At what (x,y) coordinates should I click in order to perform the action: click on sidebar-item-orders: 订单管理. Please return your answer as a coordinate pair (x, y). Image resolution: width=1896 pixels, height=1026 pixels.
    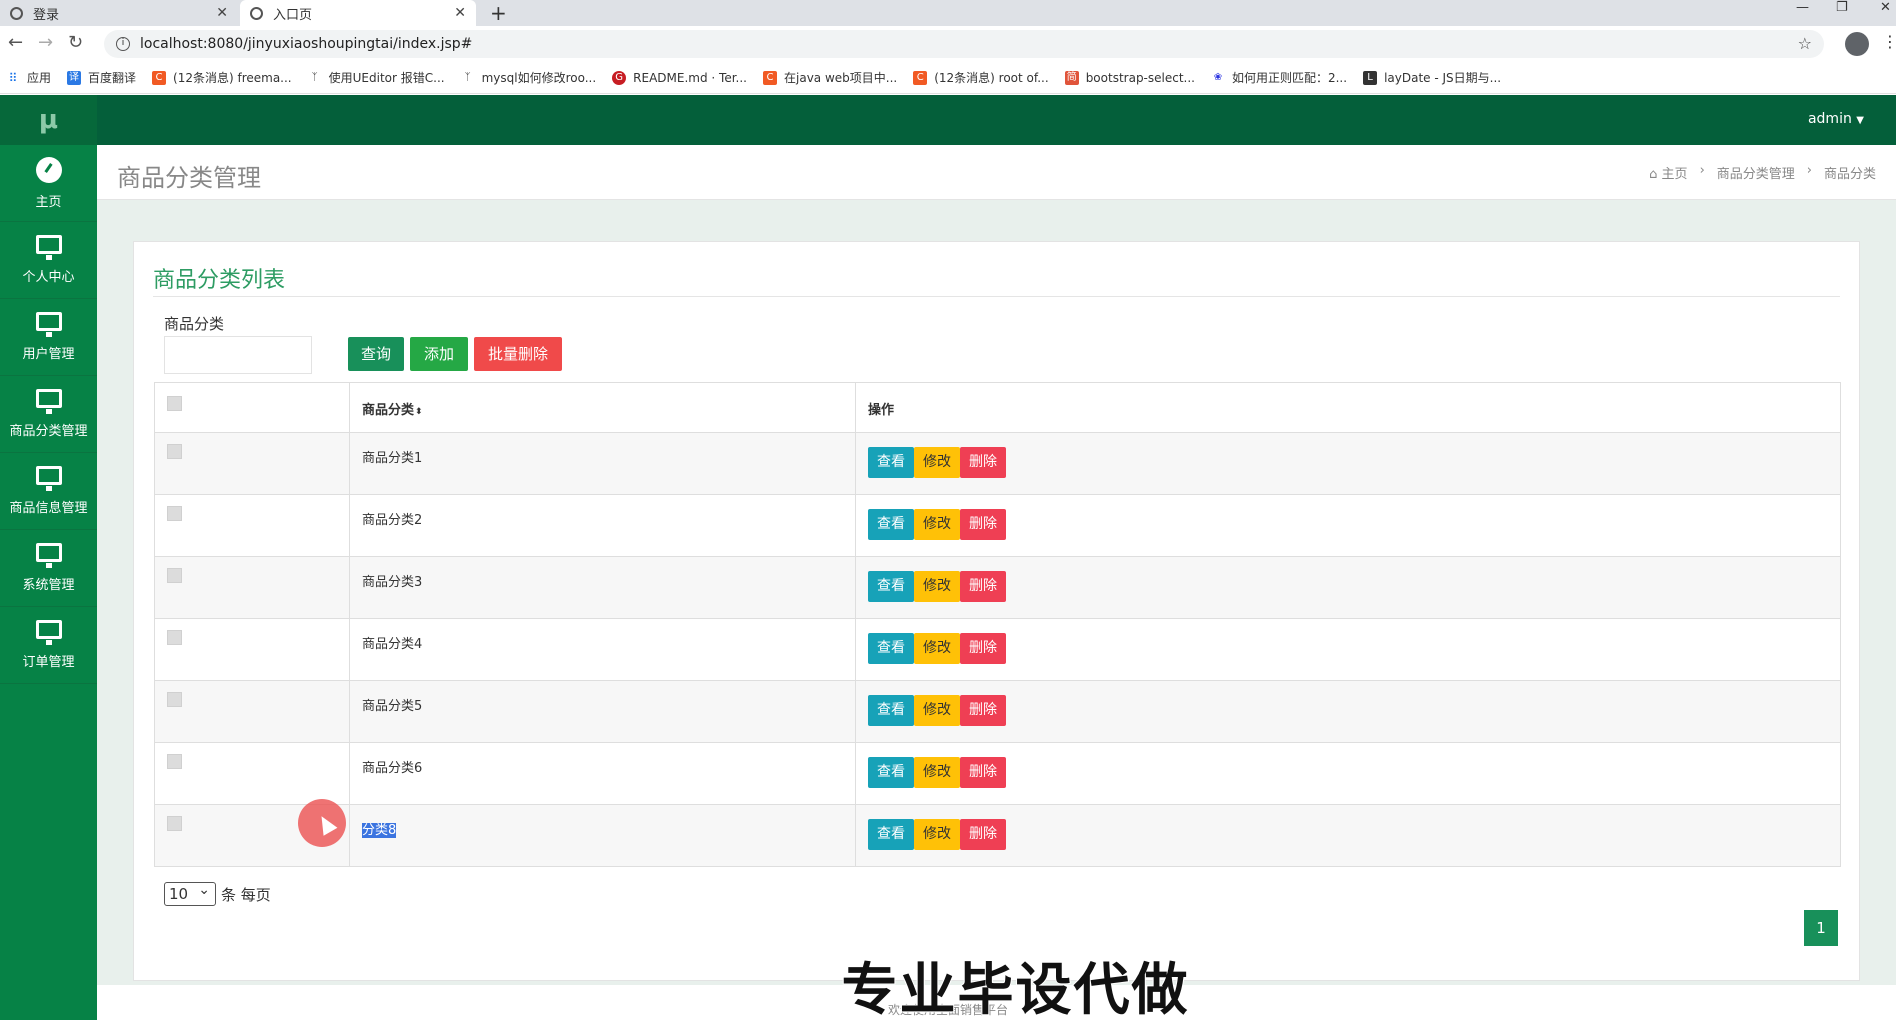
    Looking at the image, I should click on (48, 645).